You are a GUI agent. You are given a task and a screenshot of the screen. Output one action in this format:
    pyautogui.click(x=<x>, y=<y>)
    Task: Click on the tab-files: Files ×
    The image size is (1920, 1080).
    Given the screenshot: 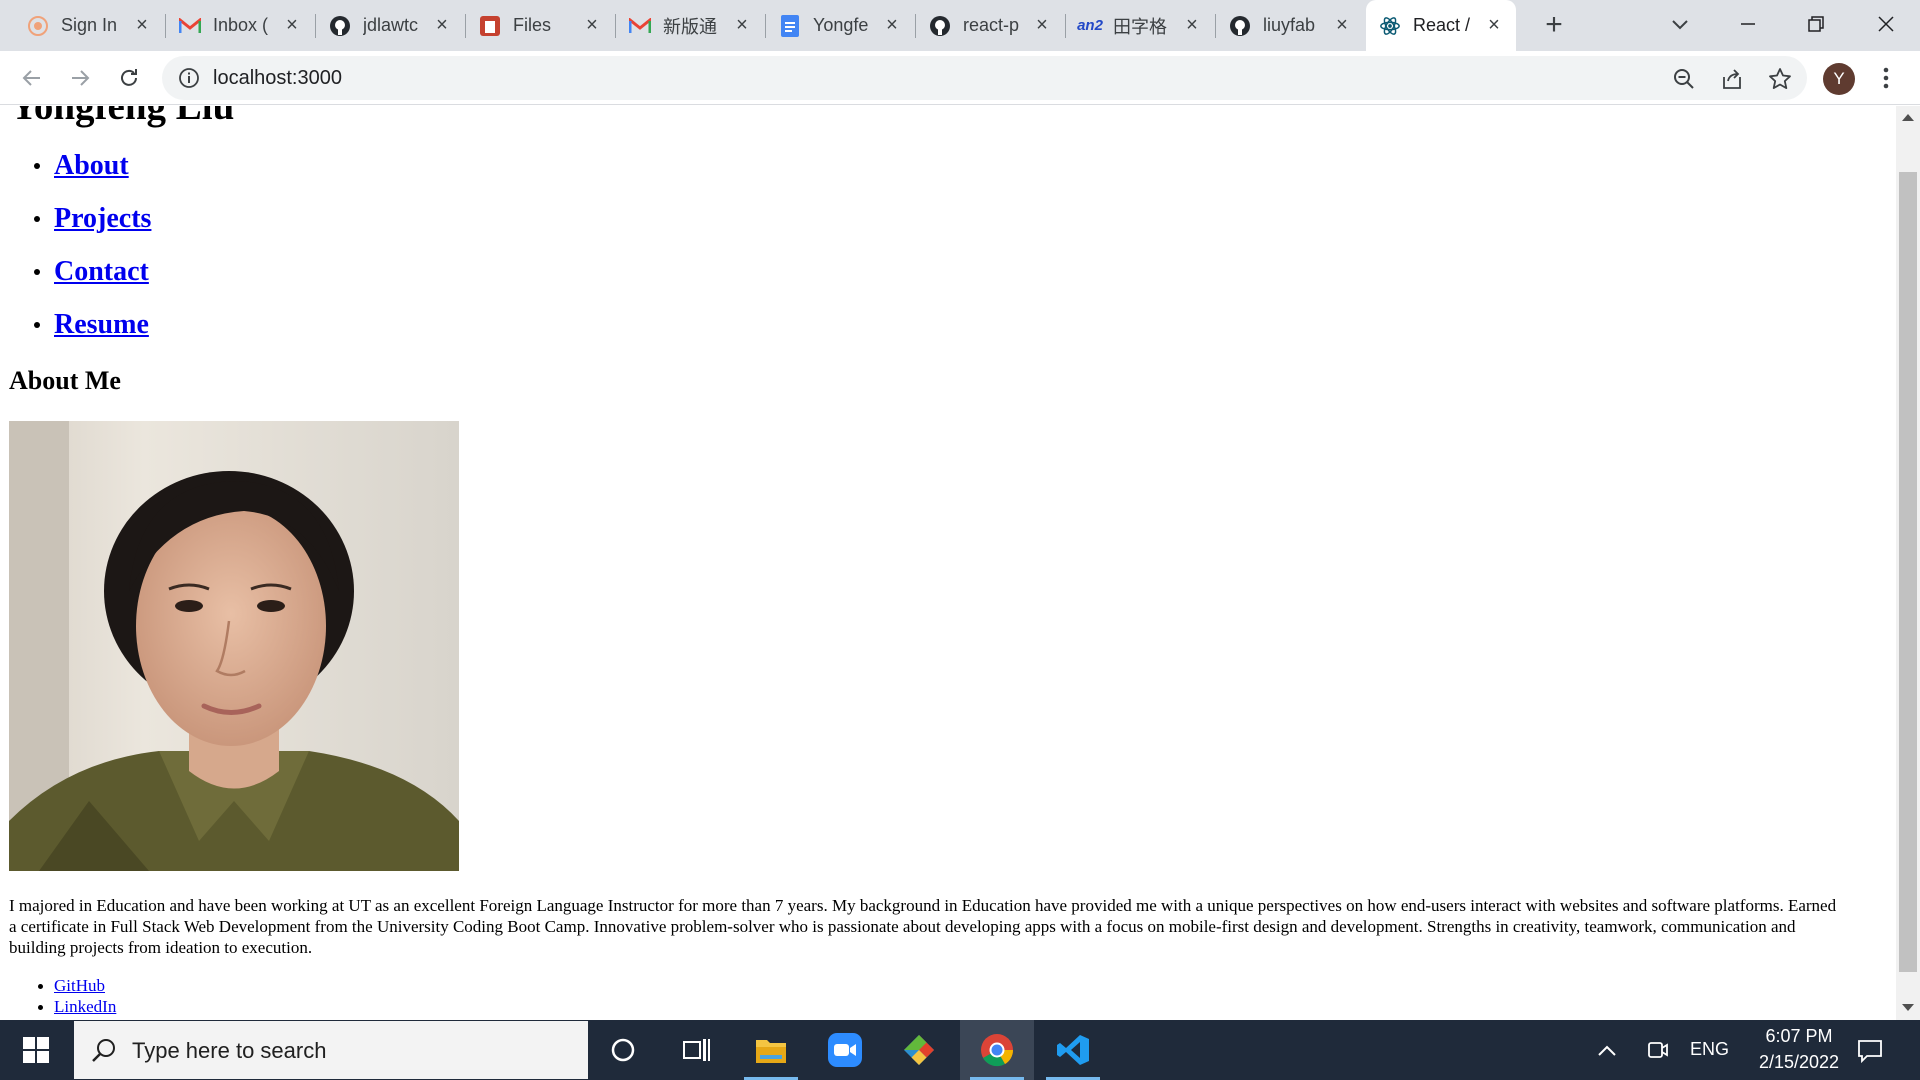 What is the action you would take?
    pyautogui.click(x=540, y=25)
    